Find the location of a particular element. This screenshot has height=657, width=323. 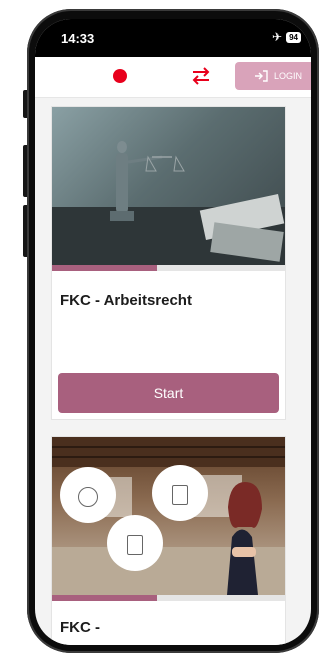

target-icon is located at coordinates (88, 497).